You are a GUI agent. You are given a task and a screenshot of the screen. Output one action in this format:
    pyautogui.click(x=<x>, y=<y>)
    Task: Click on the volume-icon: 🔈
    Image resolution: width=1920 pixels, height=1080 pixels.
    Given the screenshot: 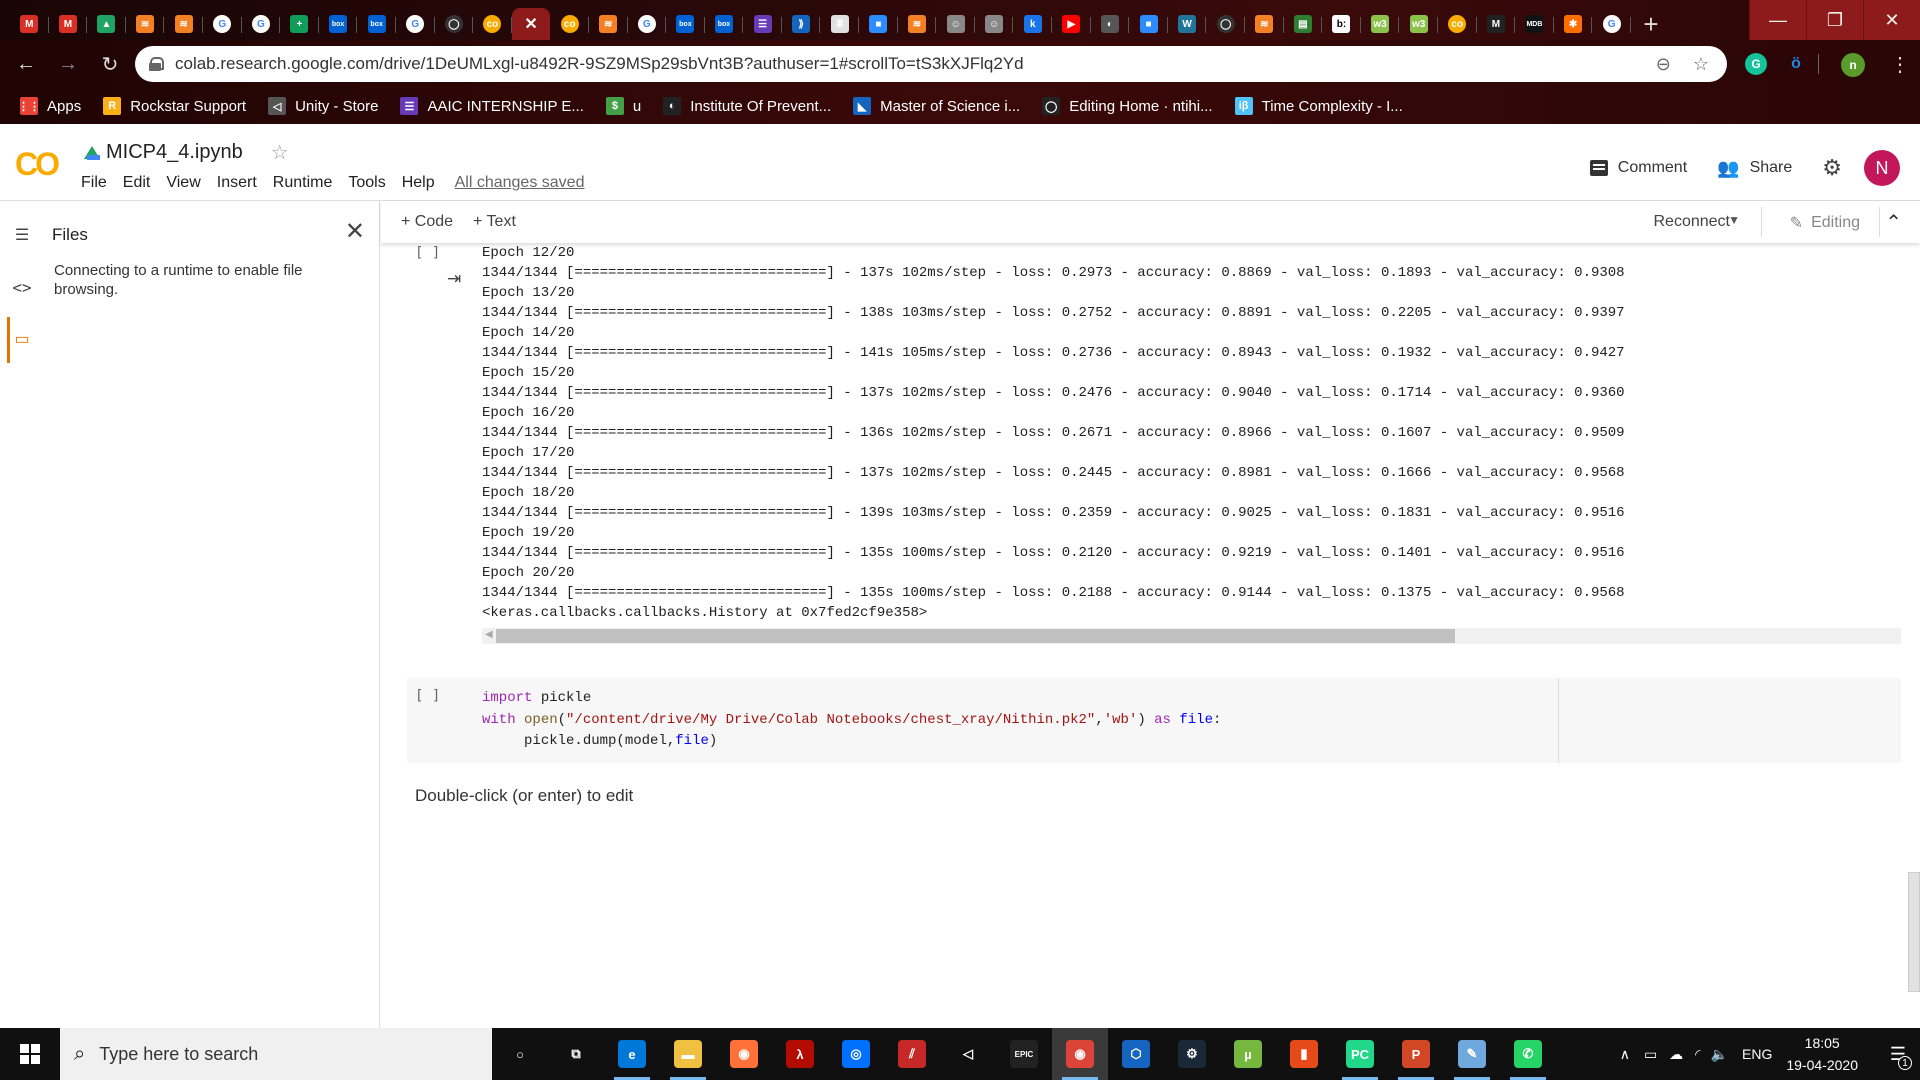 What is the action you would take?
    pyautogui.click(x=1719, y=1054)
    